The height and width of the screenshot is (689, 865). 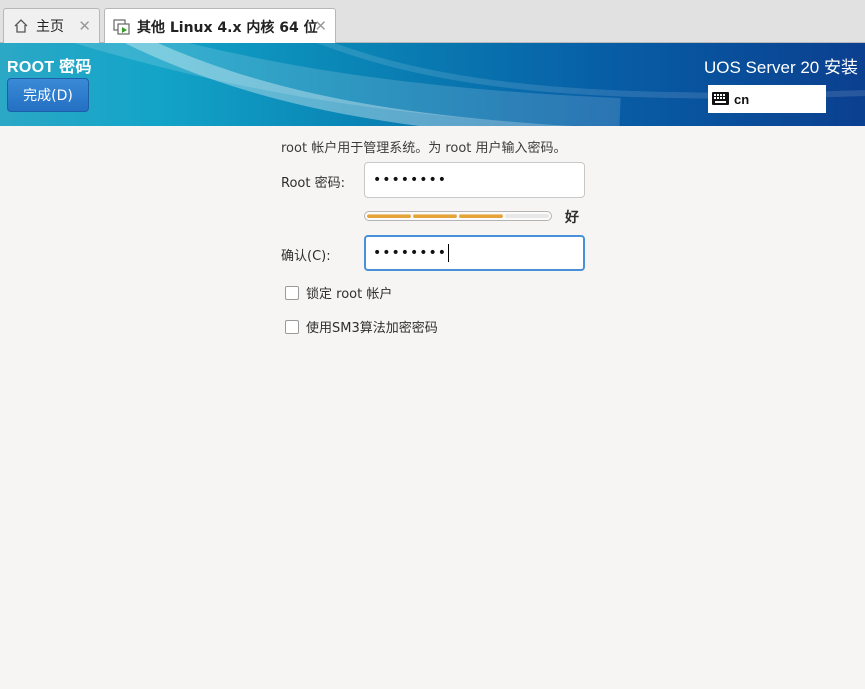 I want to click on keyboard-layout-indicator: cn, so click(x=767, y=99).